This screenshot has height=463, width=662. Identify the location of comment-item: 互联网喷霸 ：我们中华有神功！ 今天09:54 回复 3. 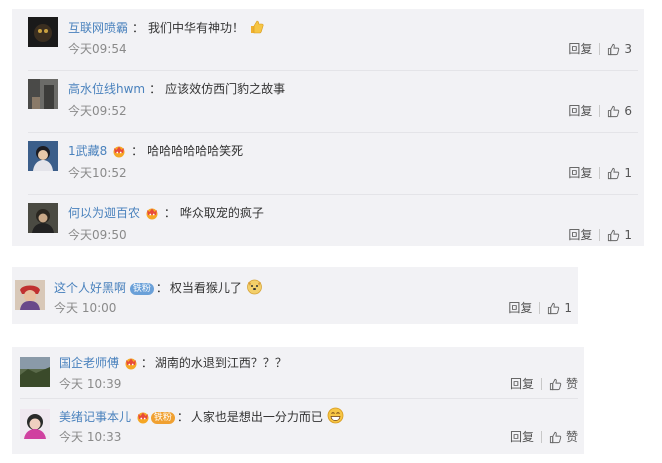
(328, 40).